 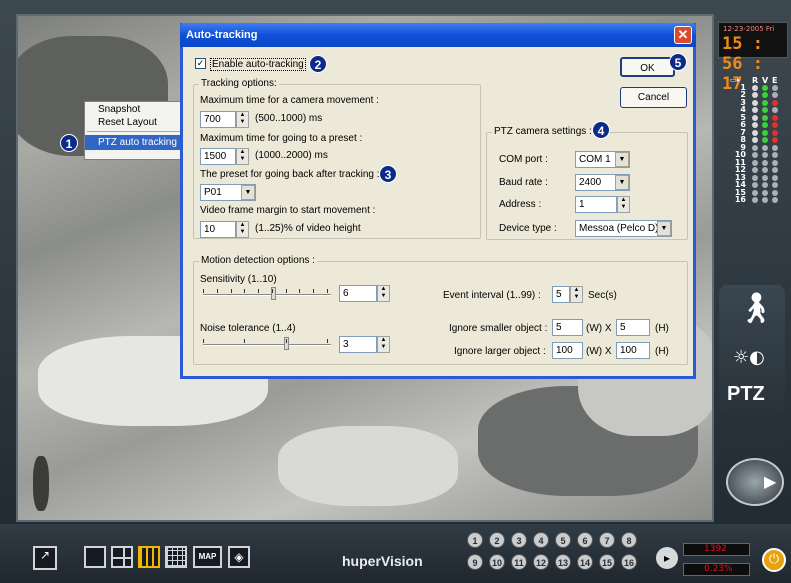 I want to click on noise-slider, so click(x=267, y=343).